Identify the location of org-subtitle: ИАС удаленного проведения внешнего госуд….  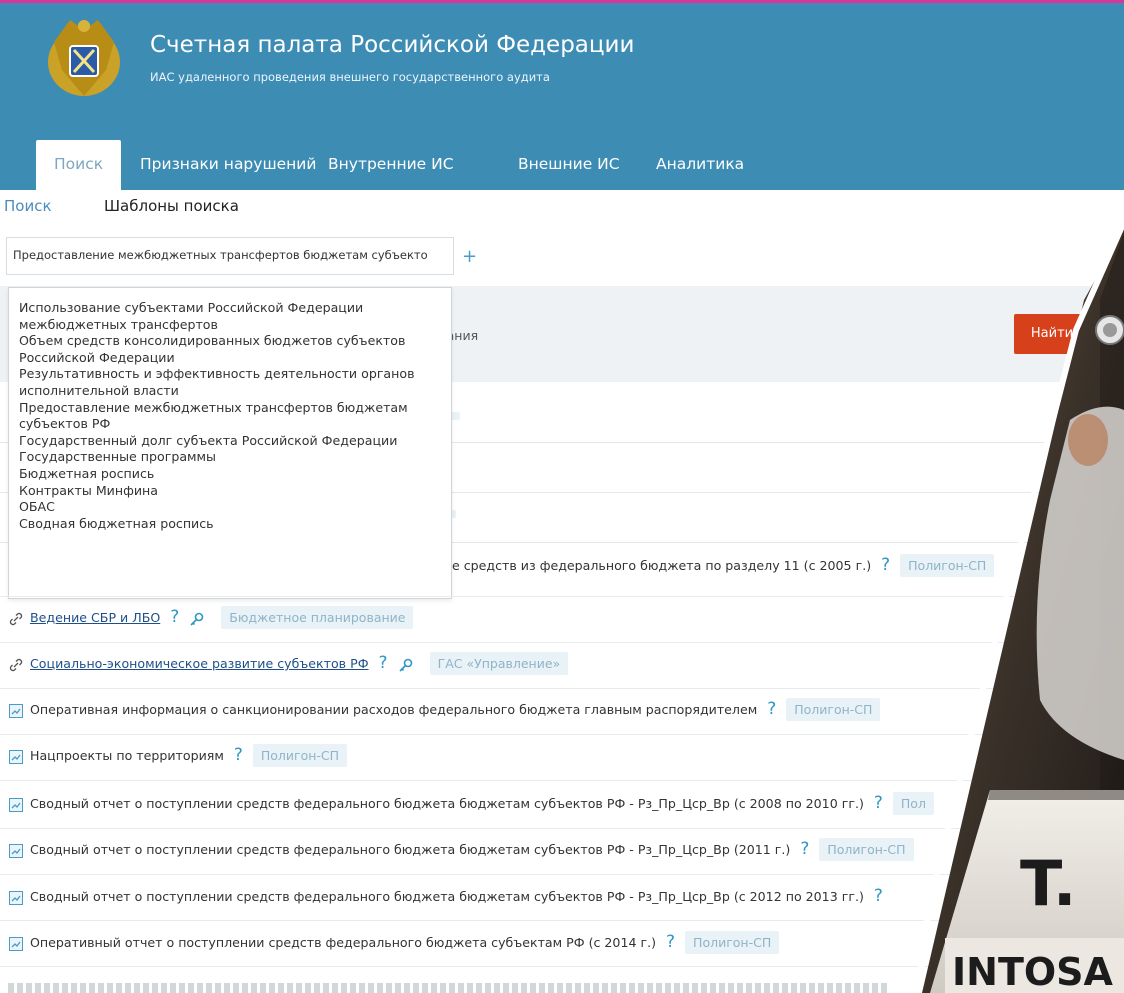
(350, 77).